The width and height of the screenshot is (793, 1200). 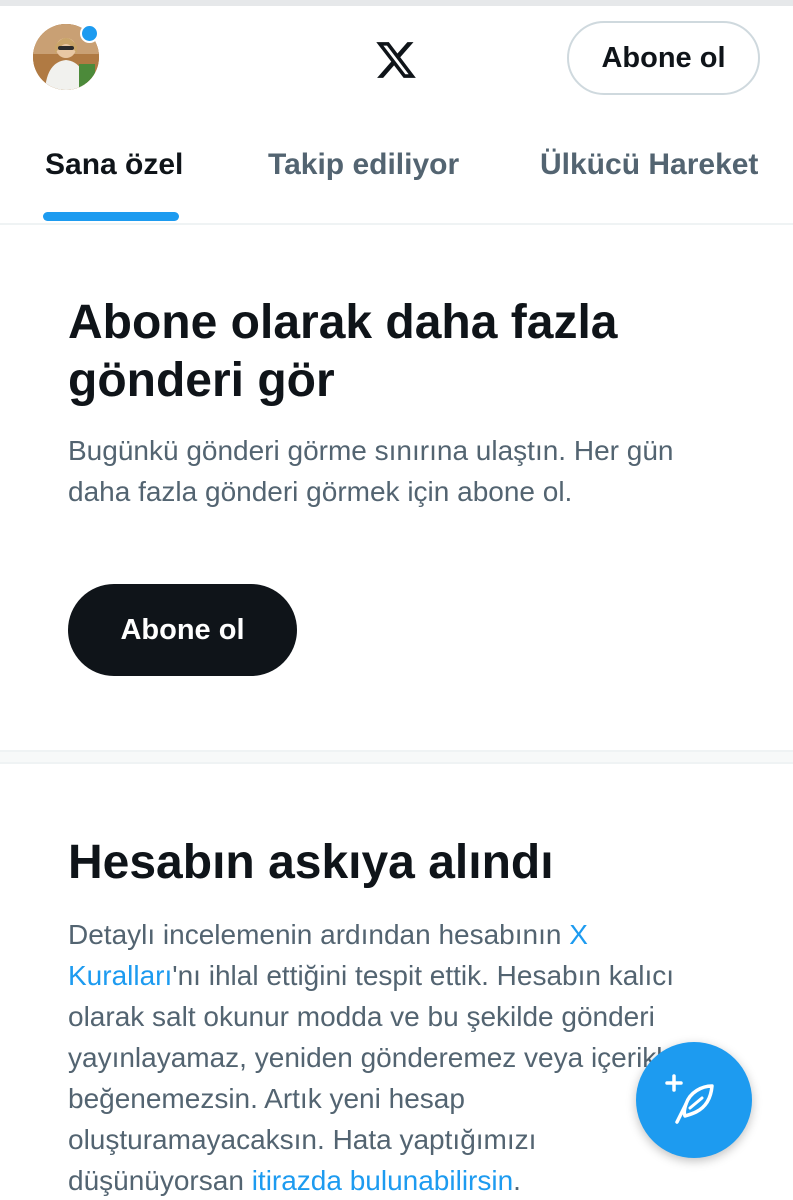 I want to click on suspension-title: Hesabın askıya alındı, so click(x=311, y=862).